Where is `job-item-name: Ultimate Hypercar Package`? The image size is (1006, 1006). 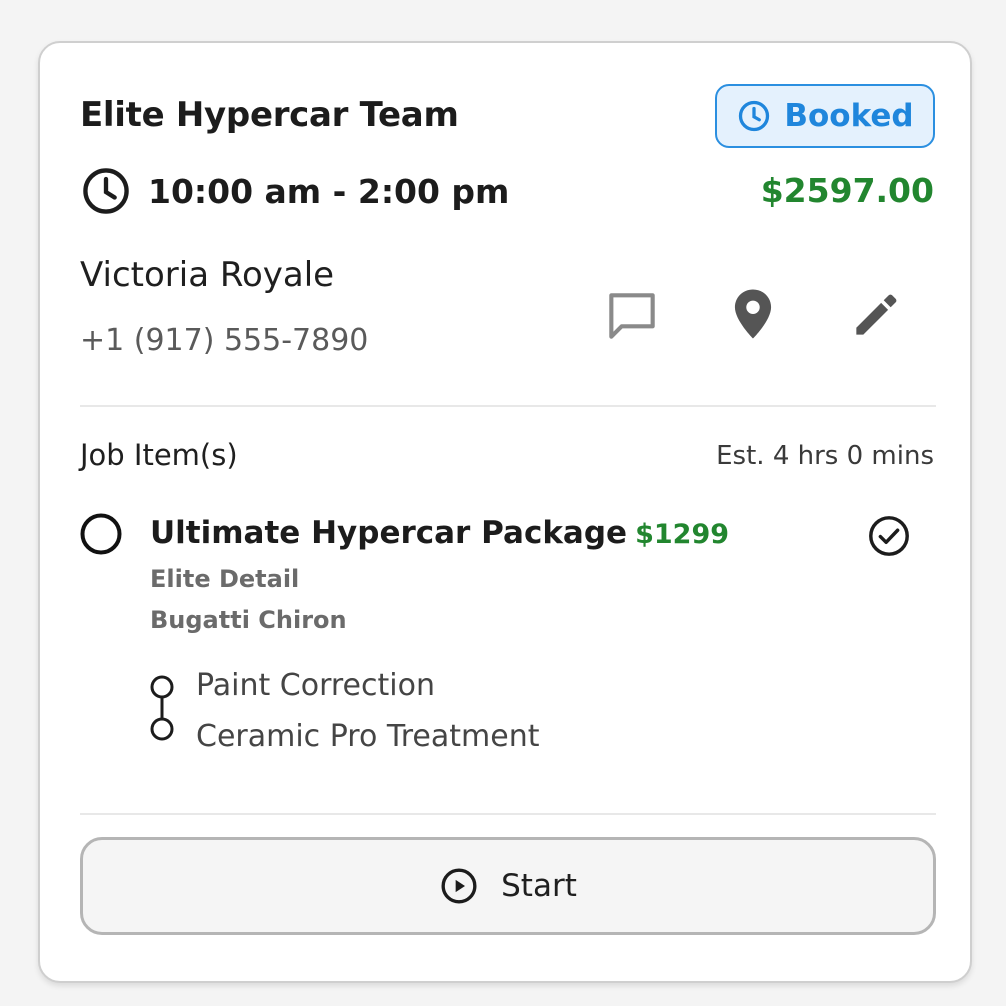
job-item-name: Ultimate Hypercar Package is located at coordinates (389, 533).